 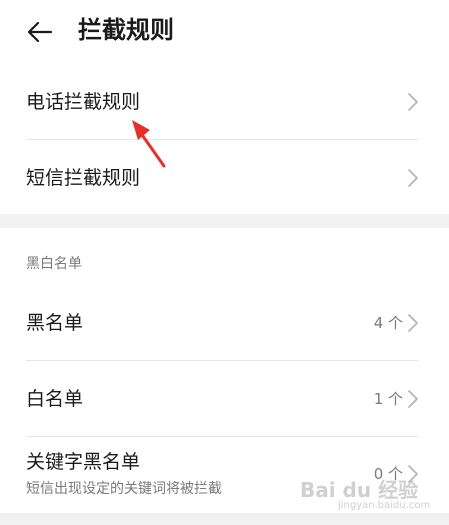 What do you see at coordinates (54, 264) in the screenshot?
I see `section-title: 黑白名单` at bounding box center [54, 264].